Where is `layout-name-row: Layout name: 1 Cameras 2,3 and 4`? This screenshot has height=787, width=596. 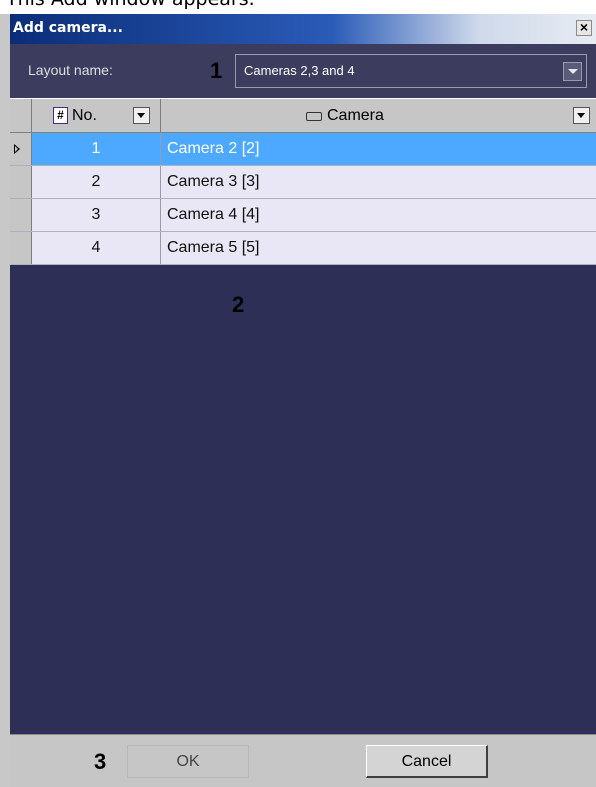
layout-name-row: Layout name: 1 Cameras 2,3 and 4 is located at coordinates (303, 71).